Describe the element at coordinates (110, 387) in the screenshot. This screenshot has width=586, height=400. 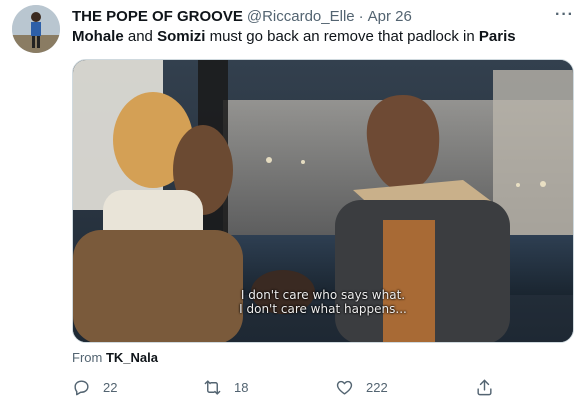
I see `reply-count: 22` at that location.